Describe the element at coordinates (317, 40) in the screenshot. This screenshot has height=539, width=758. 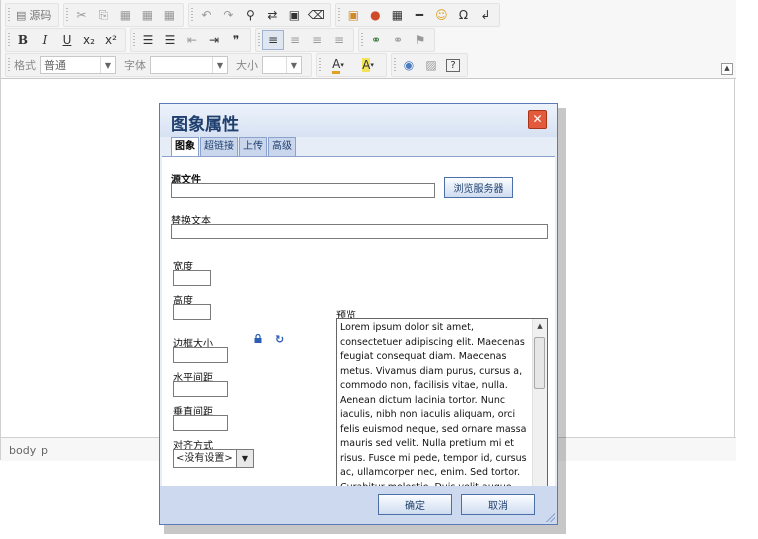
I see `align-right-icon: ≡` at that location.